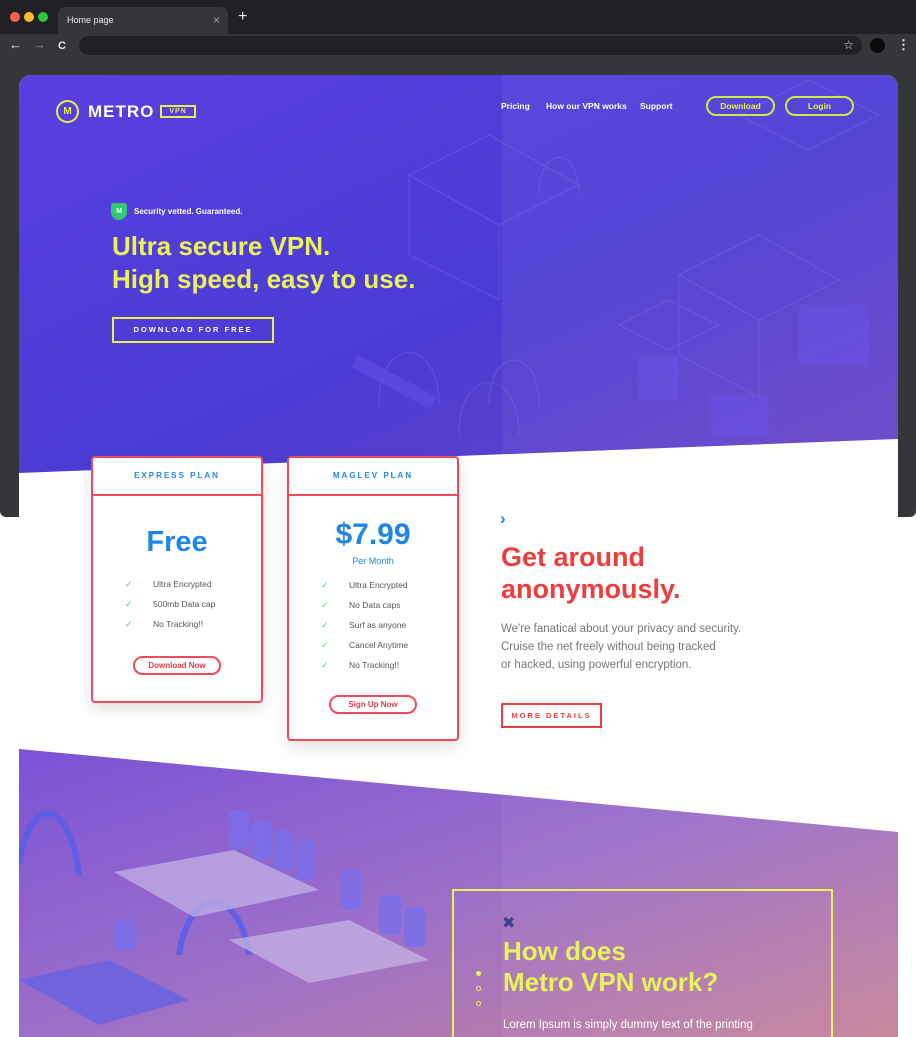 This screenshot has height=1037, width=916. What do you see at coordinates (458, 17) in the screenshot?
I see `tab-strip: Home page × +` at bounding box center [458, 17].